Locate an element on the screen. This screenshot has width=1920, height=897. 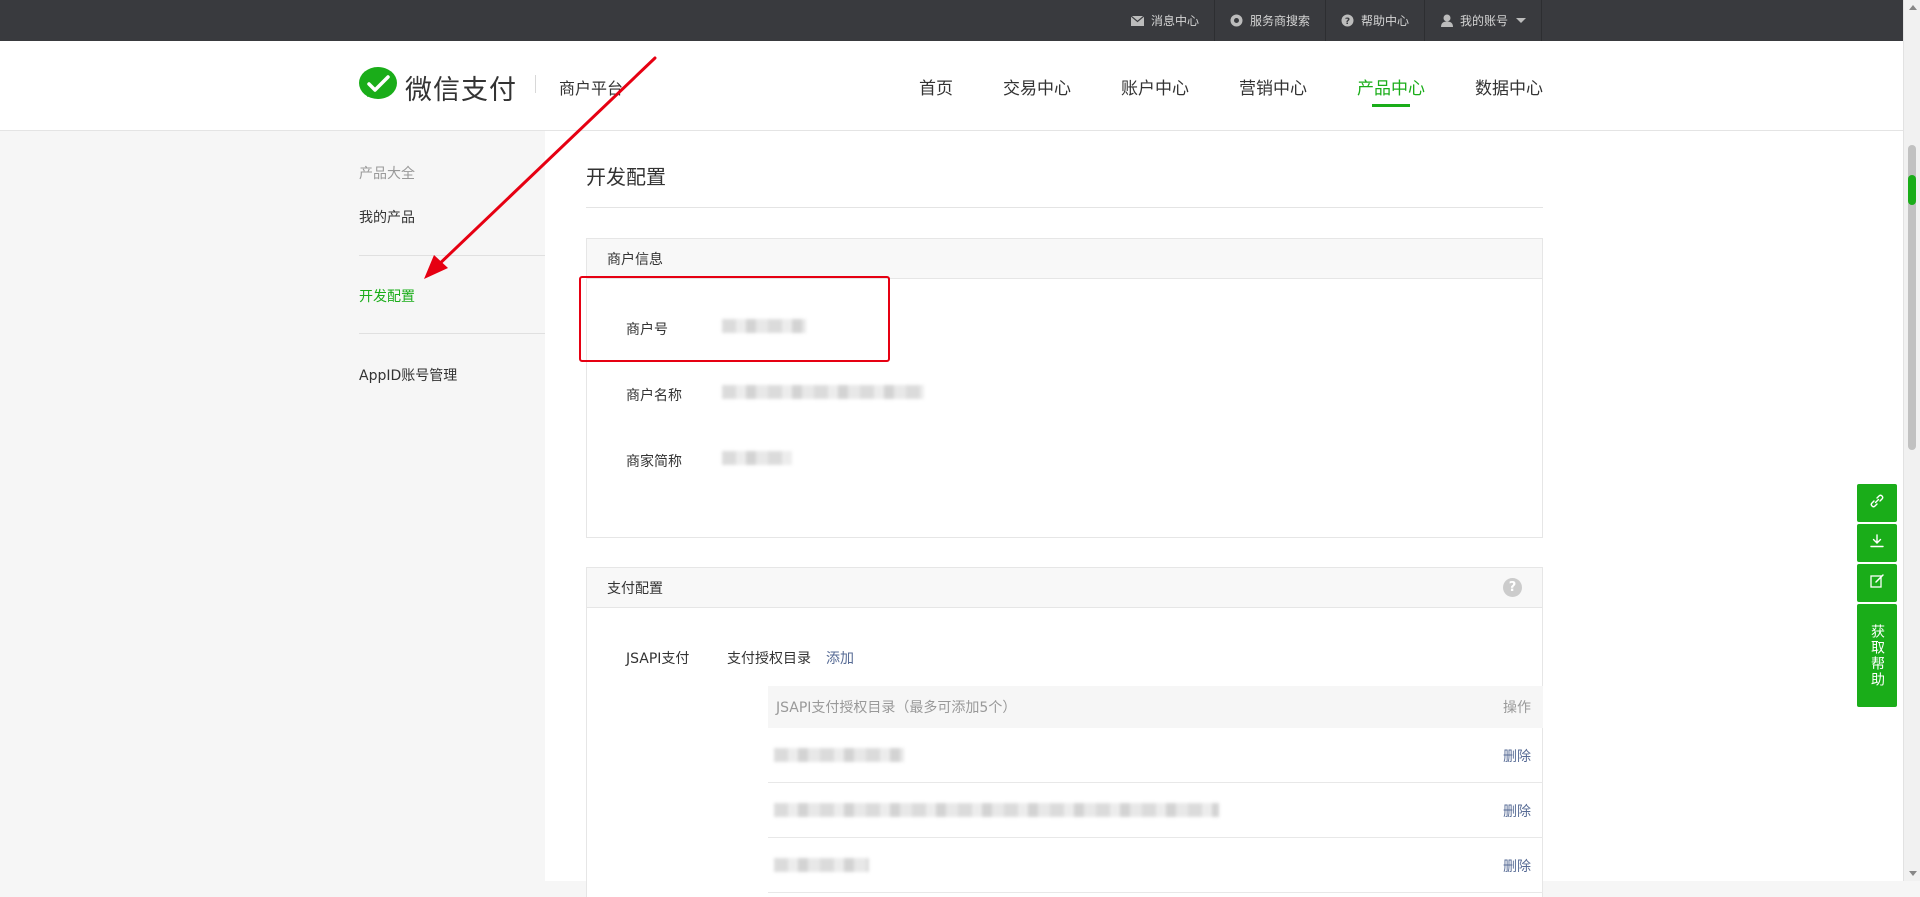
merchant-short-name-value-redacted is located at coordinates (757, 458).